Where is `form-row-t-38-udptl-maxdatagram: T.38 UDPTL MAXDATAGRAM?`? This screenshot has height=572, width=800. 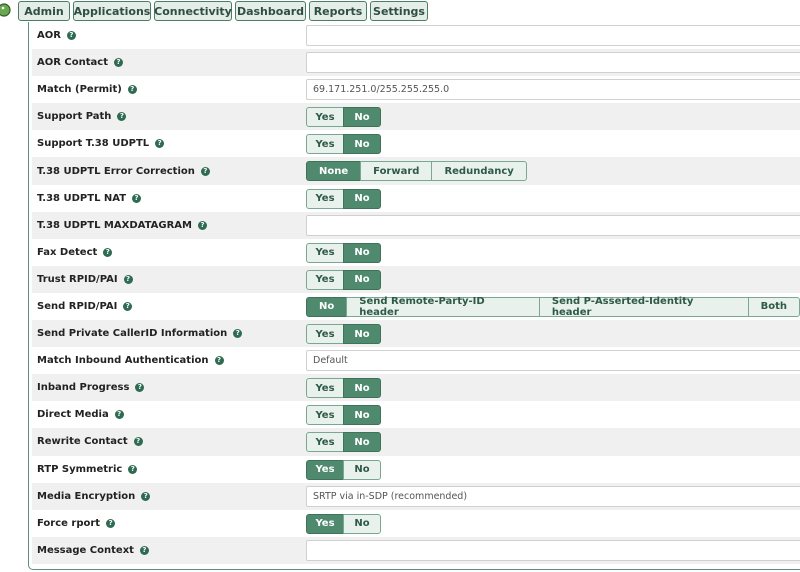
form-row-t-38-udptl-maxdatagram: T.38 UDPTL MAXDATAGRAM? is located at coordinates (416, 225).